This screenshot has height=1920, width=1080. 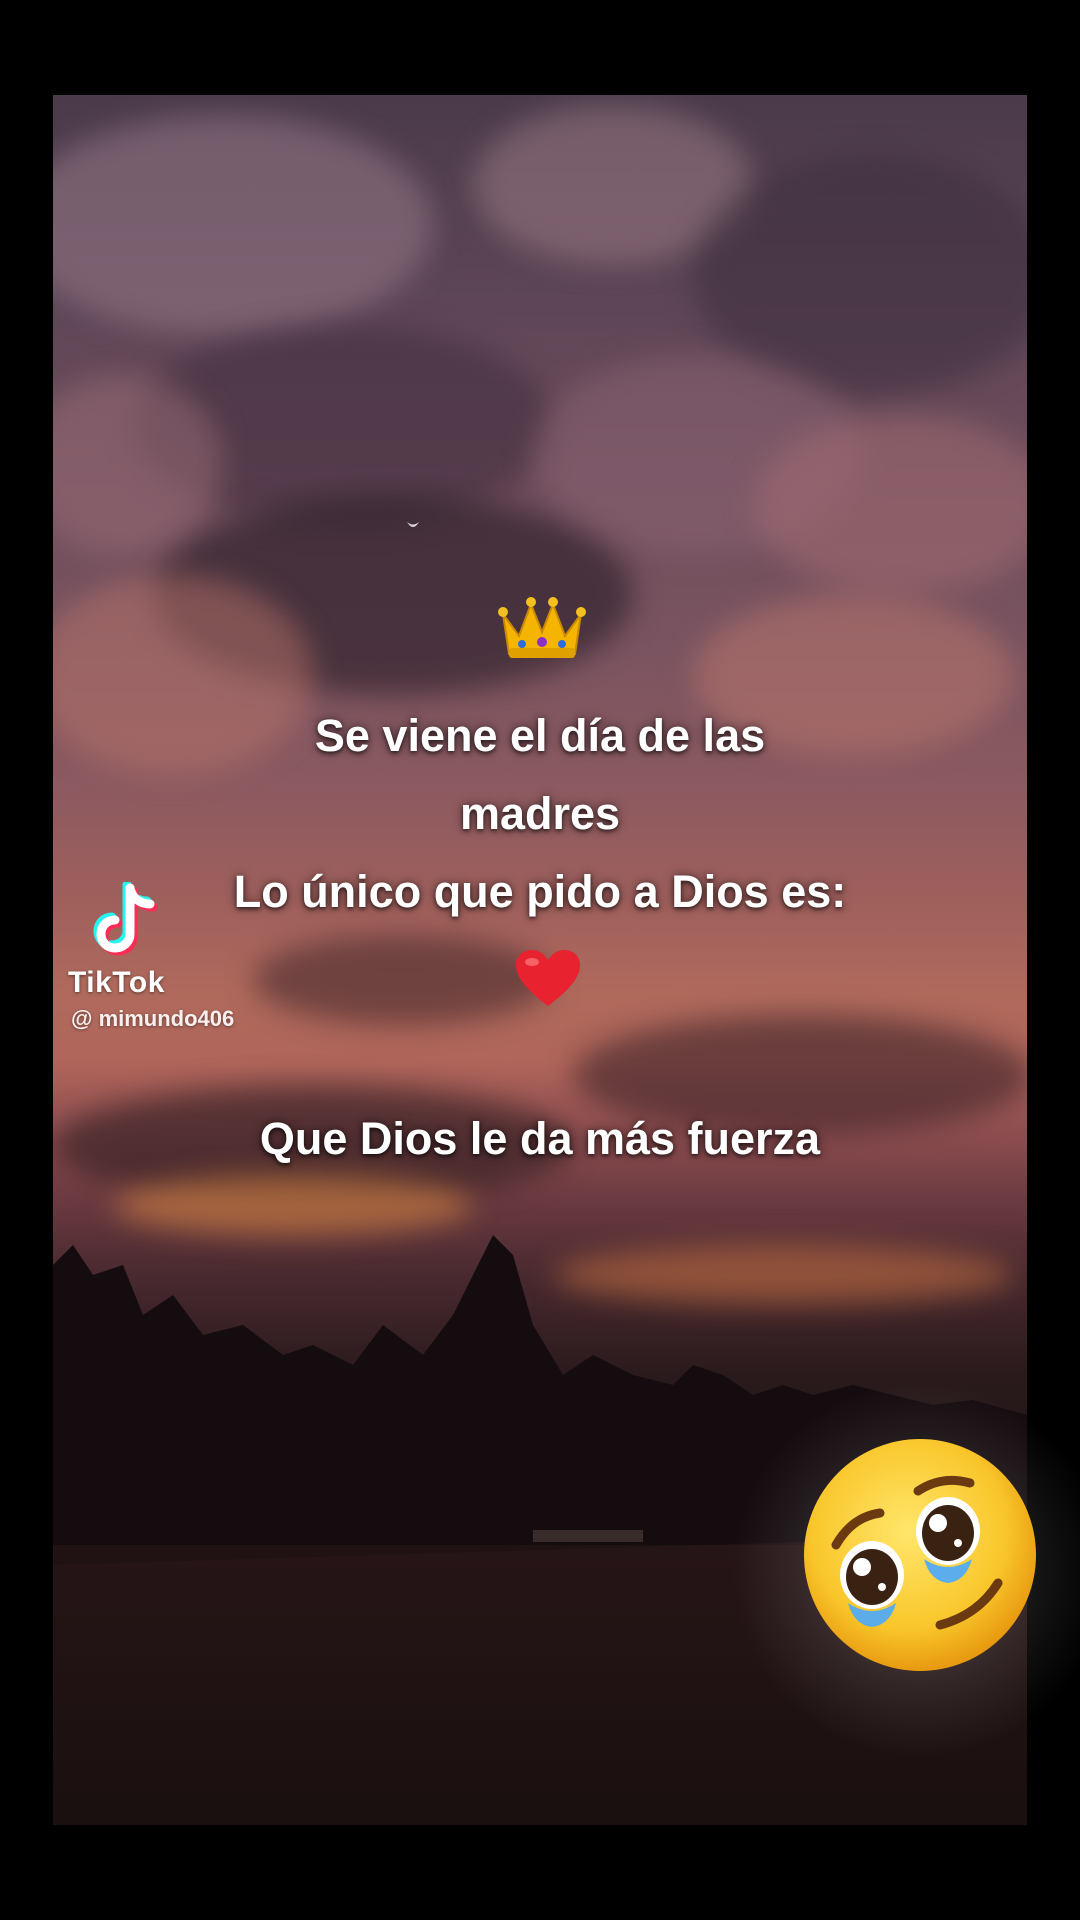 I want to click on caption-line-1: Se viene el día de las, so click(x=540, y=735).